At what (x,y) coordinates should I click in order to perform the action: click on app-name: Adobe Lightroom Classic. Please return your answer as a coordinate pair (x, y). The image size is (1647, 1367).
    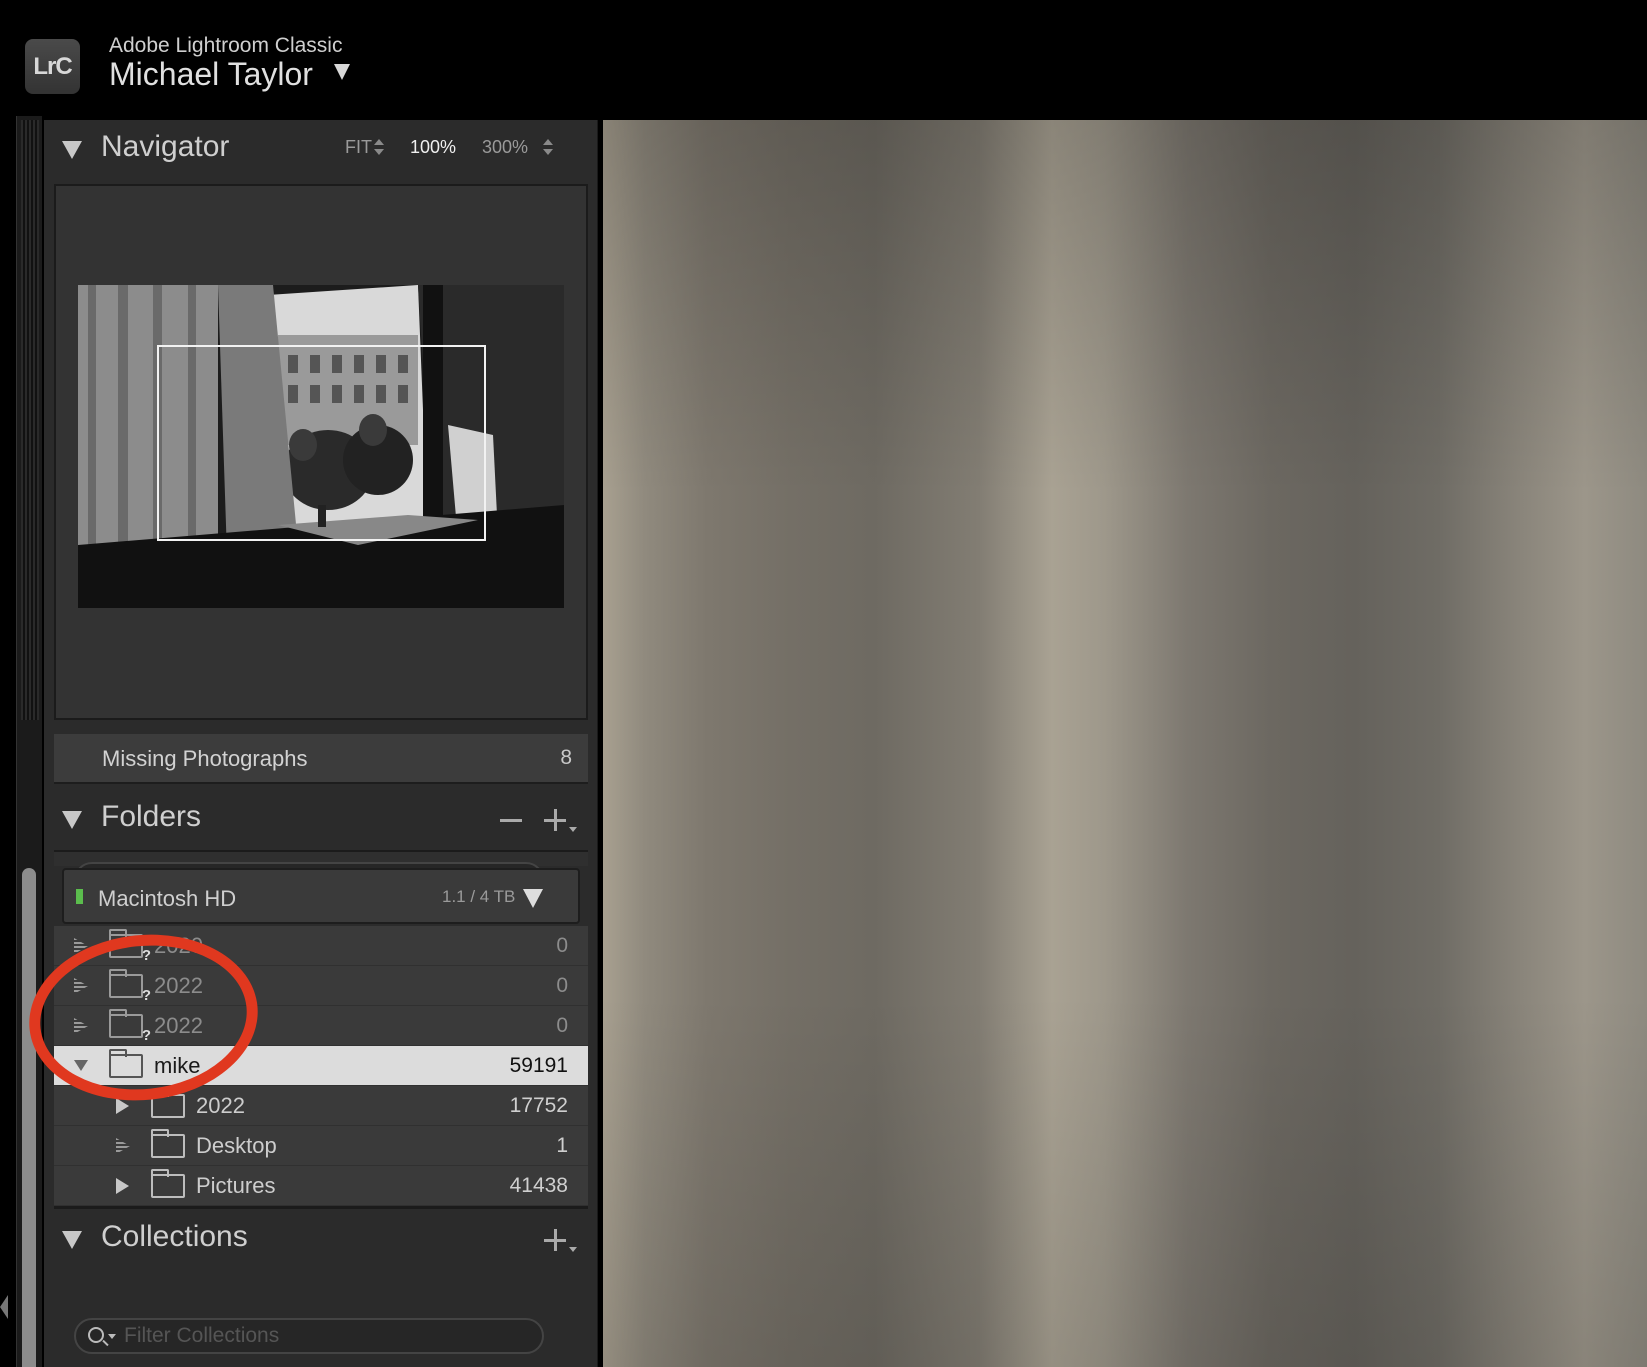
    Looking at the image, I should click on (226, 45).